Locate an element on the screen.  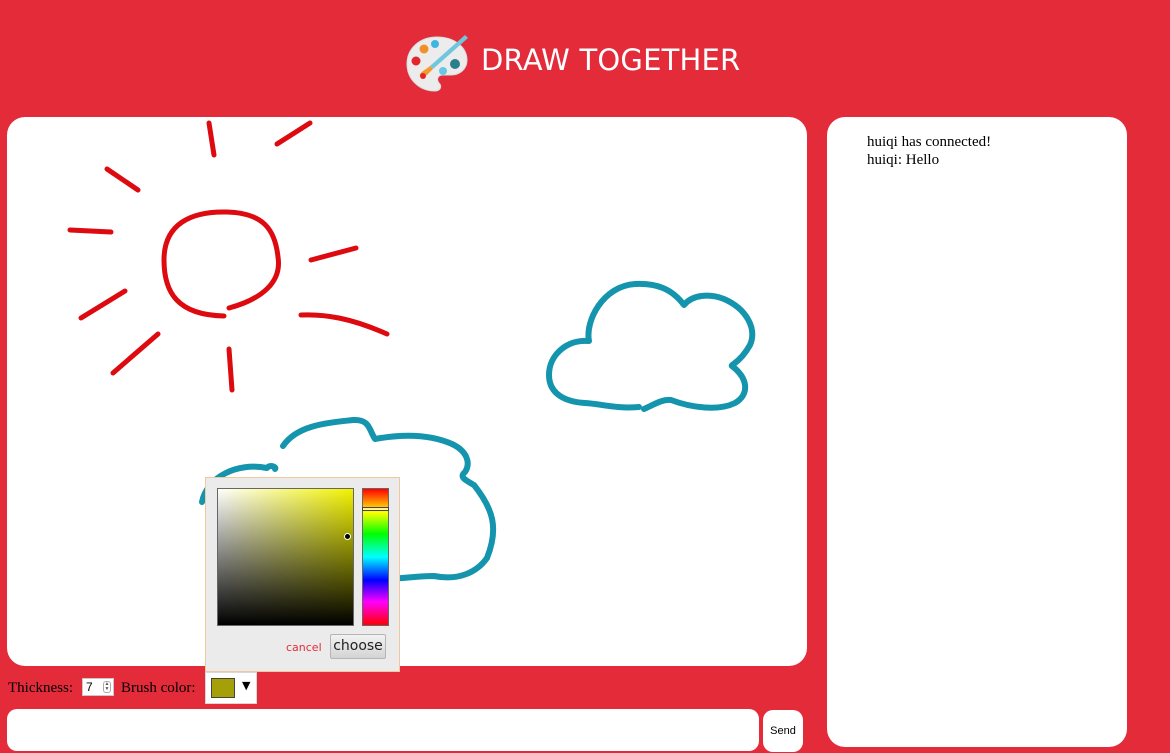
stepper-arrows-icon: ▲ ▼ is located at coordinates (107, 687).